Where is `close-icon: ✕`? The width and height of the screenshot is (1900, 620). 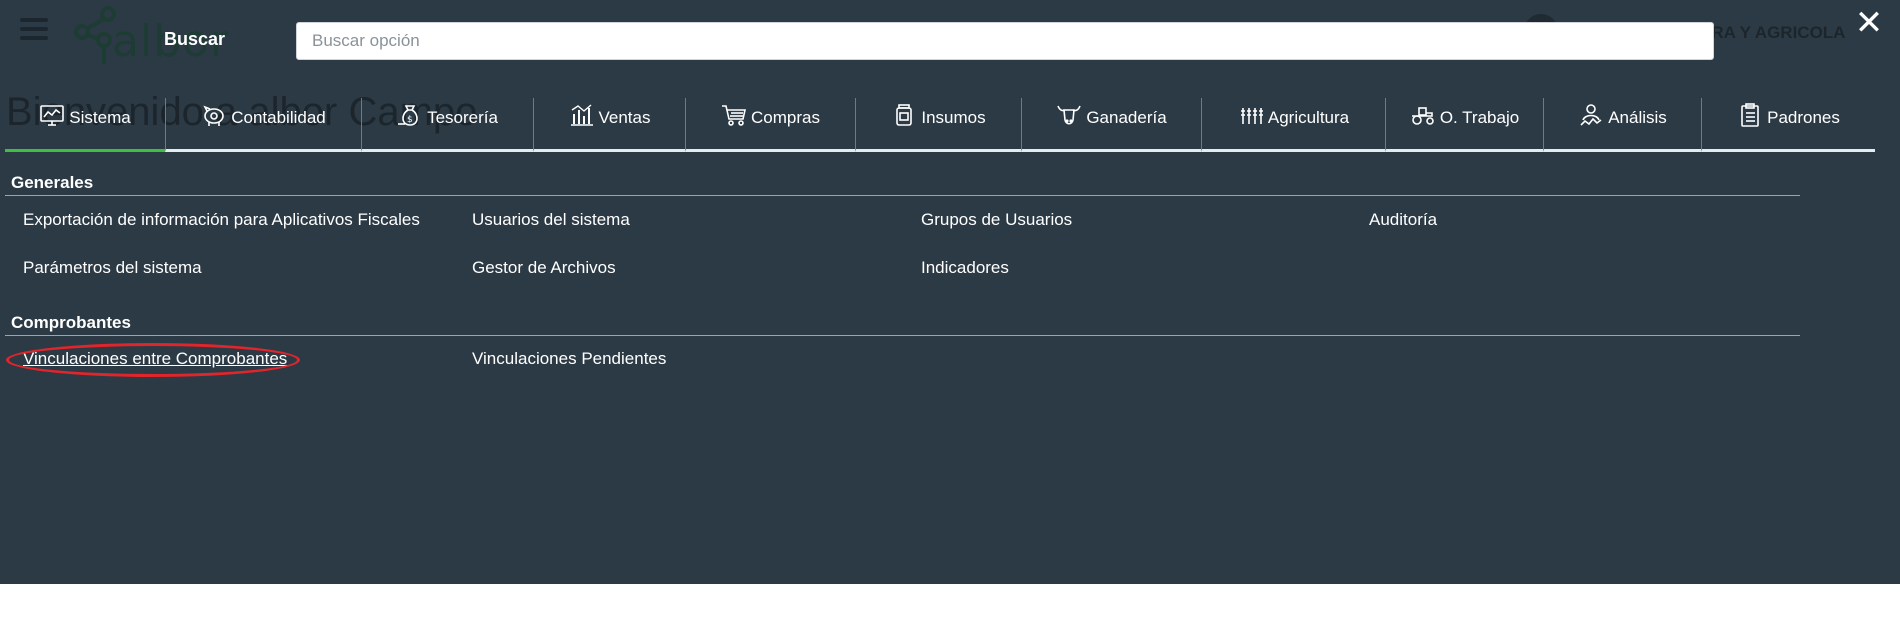
close-icon: ✕ is located at coordinates (1869, 23).